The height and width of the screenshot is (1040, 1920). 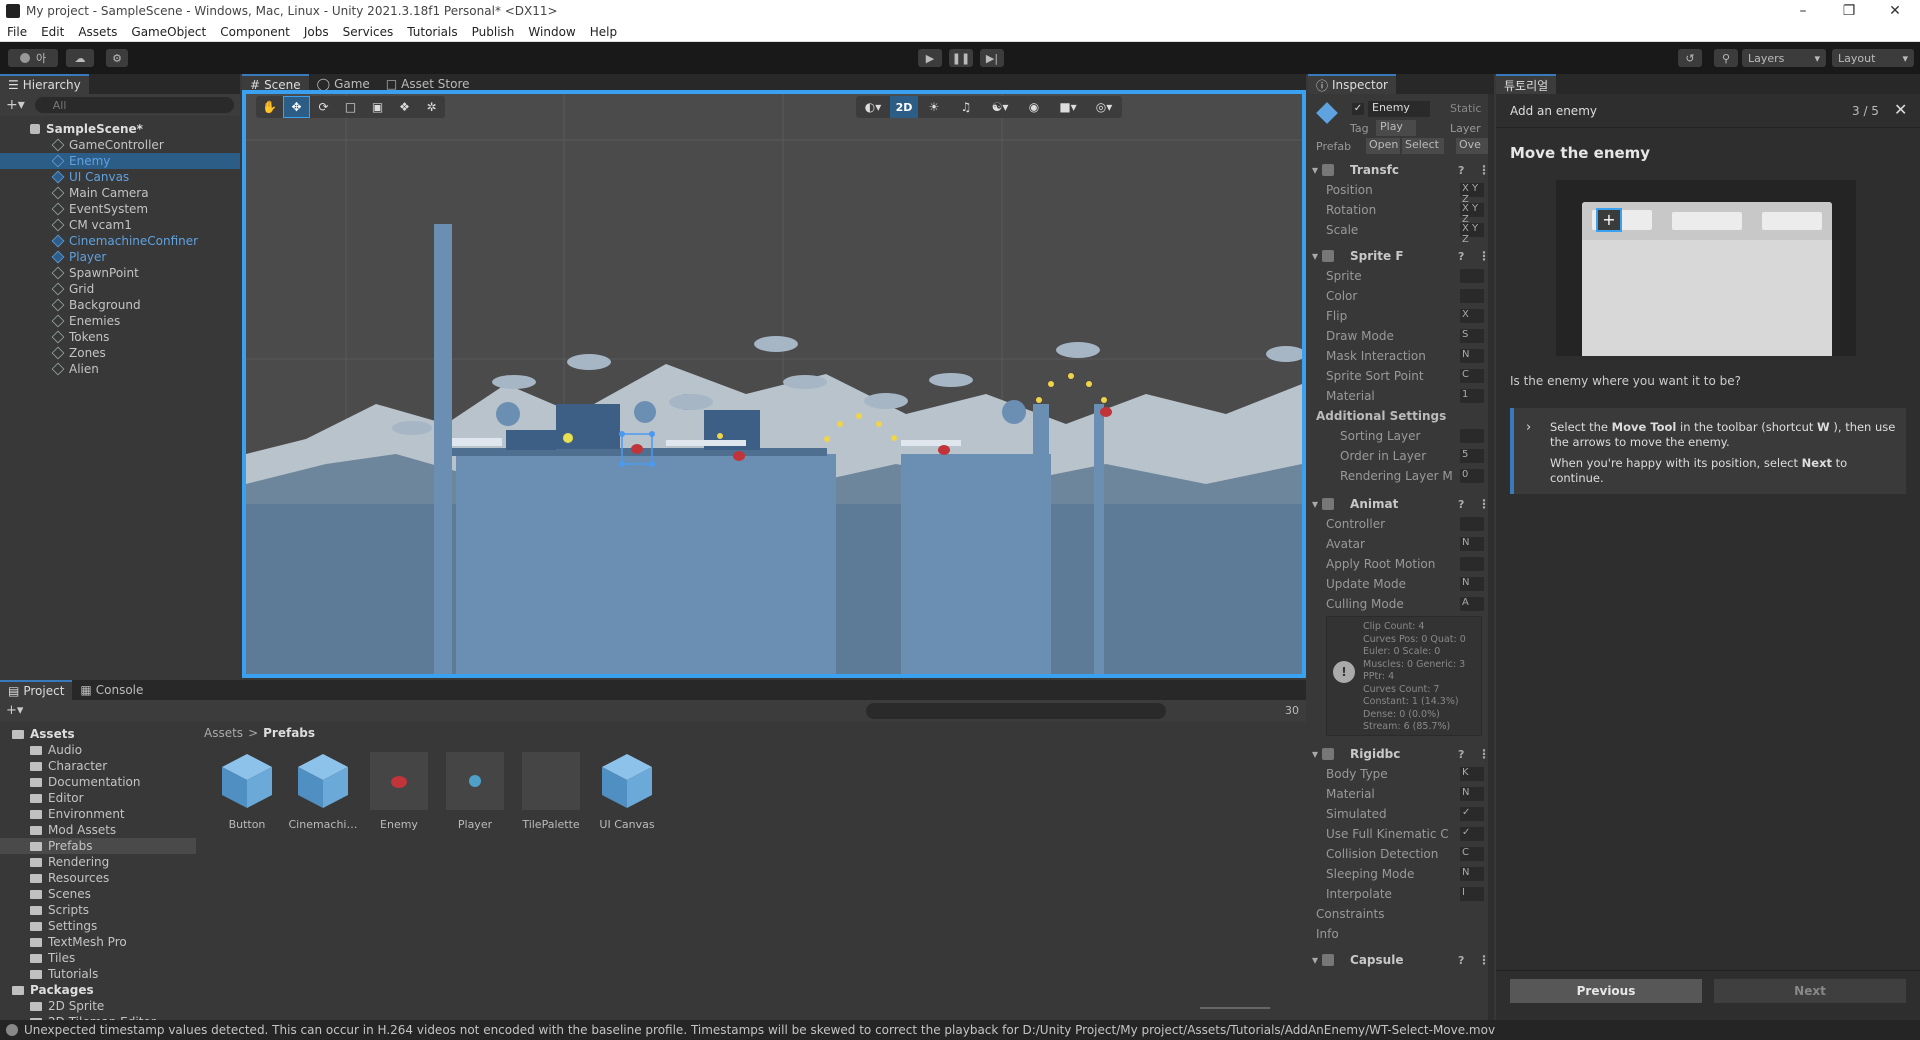 What do you see at coordinates (98, 798) in the screenshot?
I see `project-tree-item: Editor` at bounding box center [98, 798].